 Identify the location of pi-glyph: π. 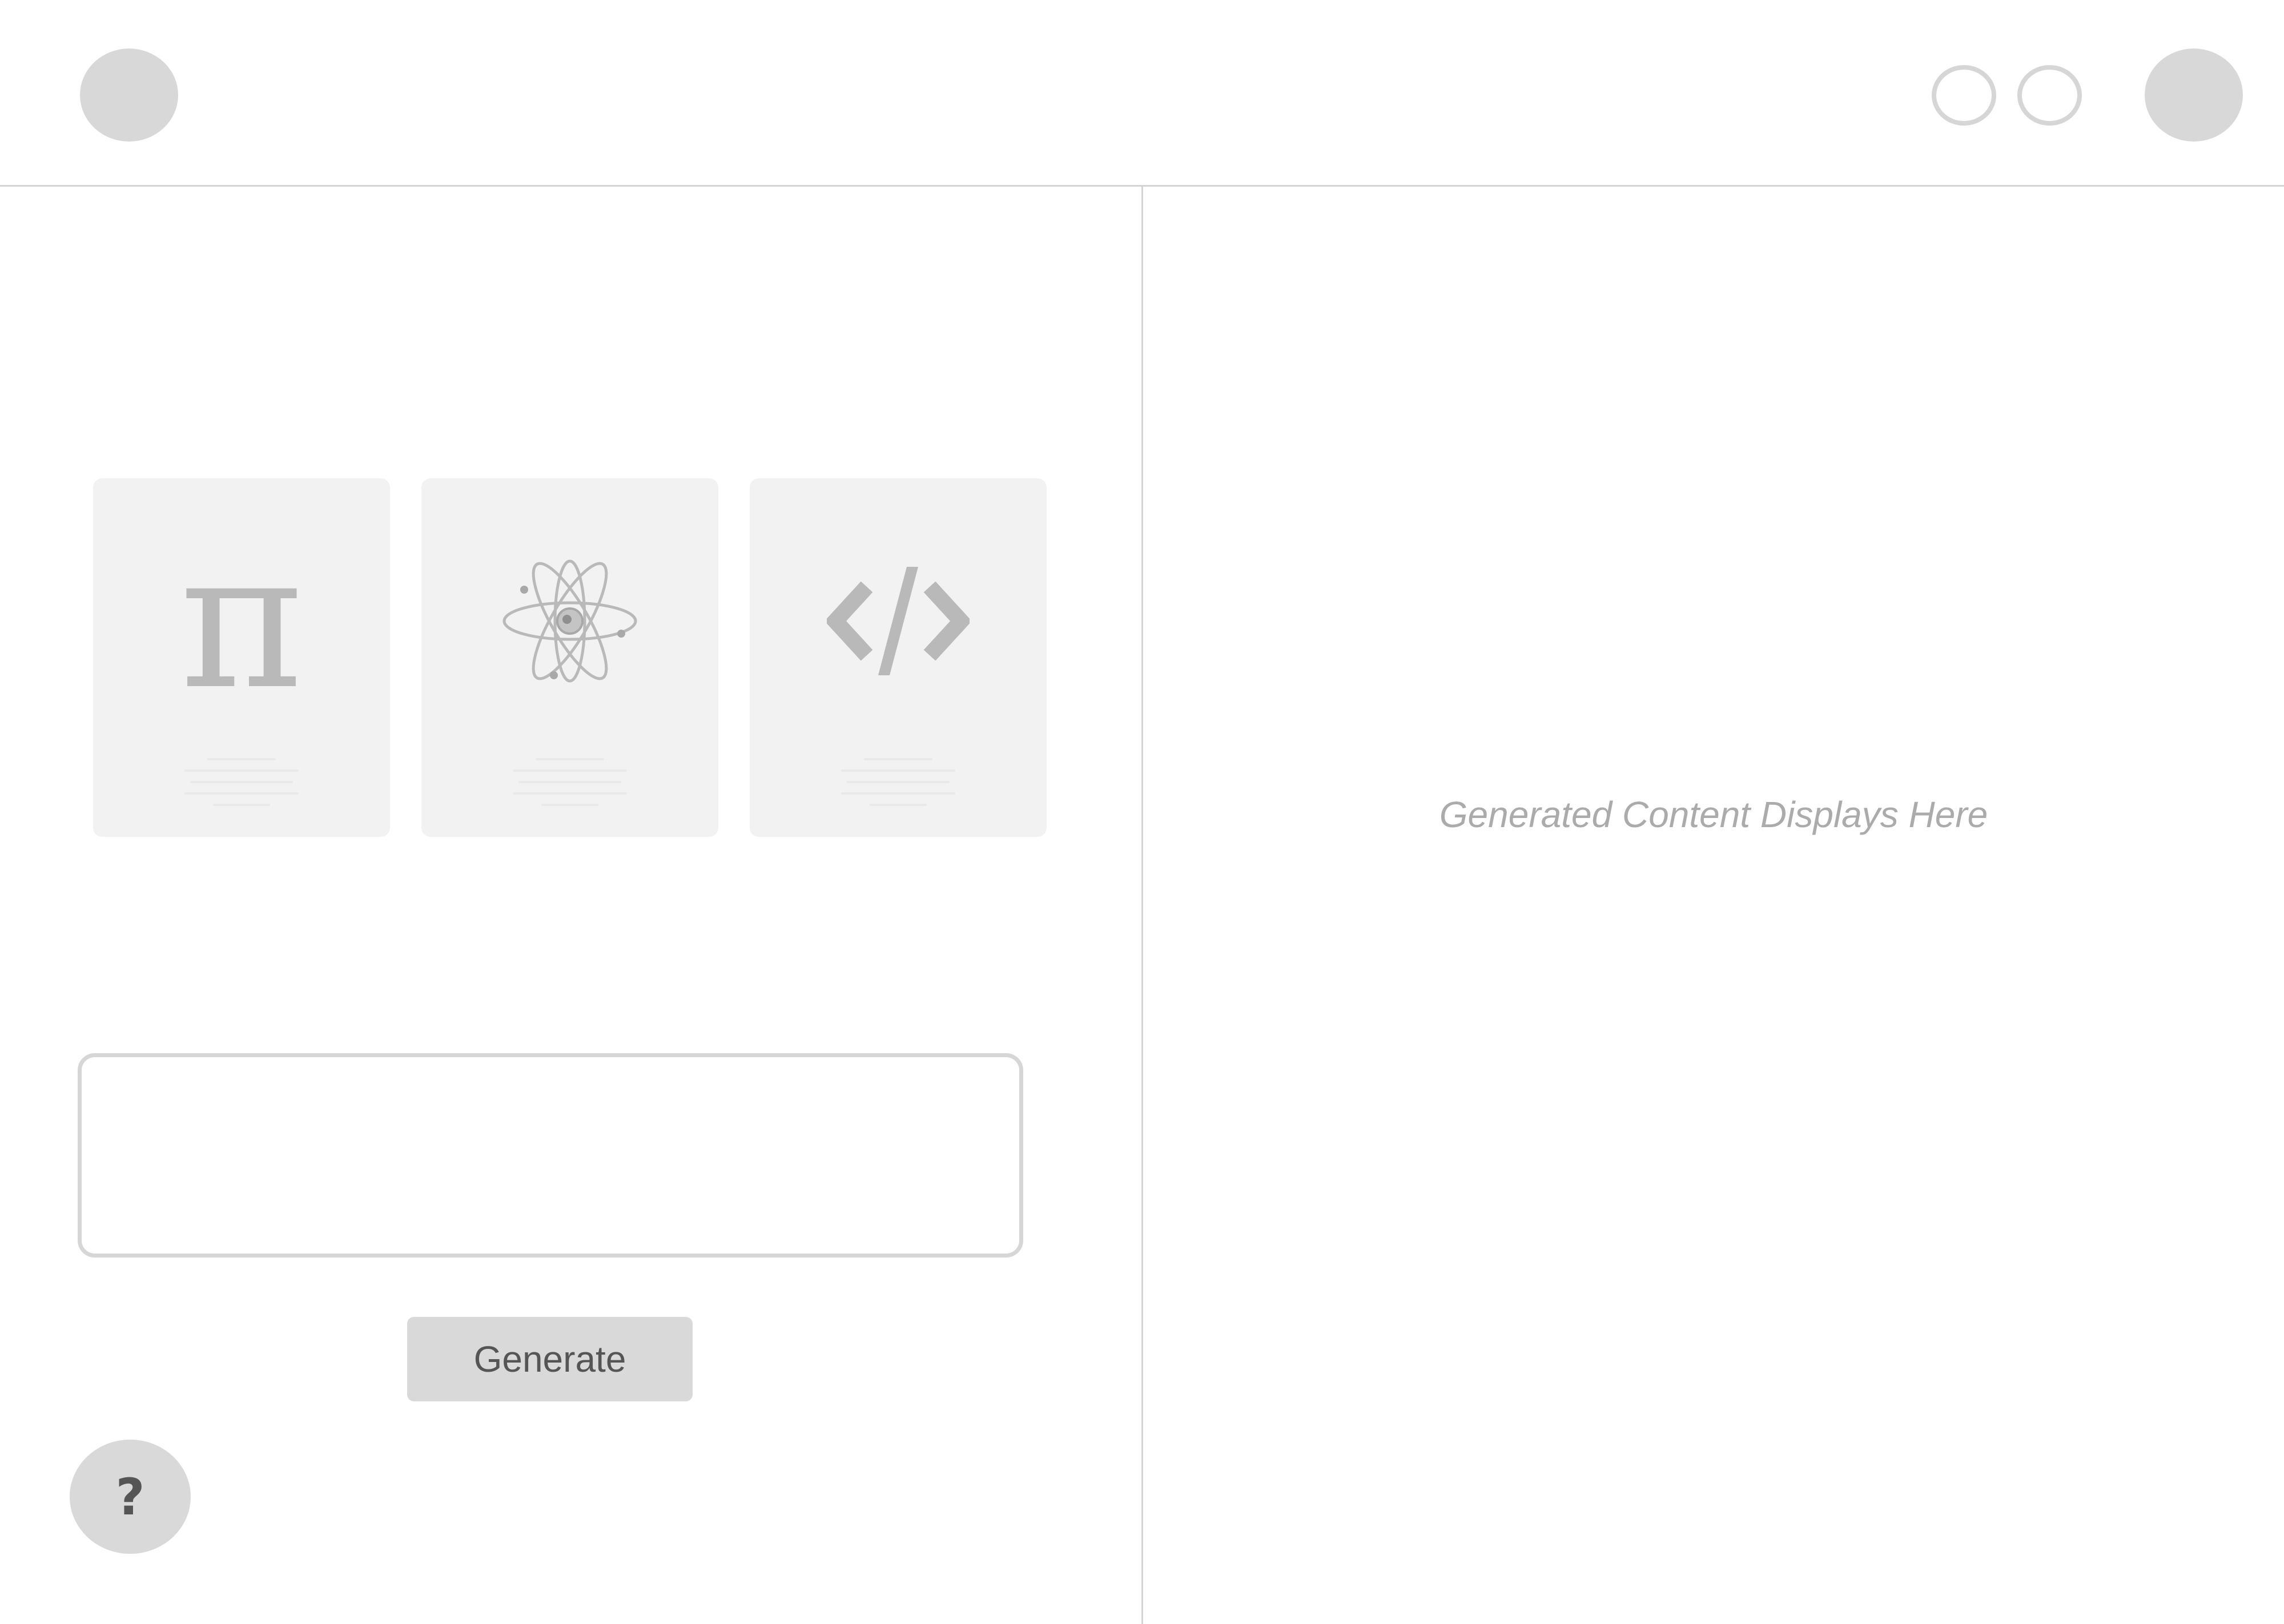
(241, 621).